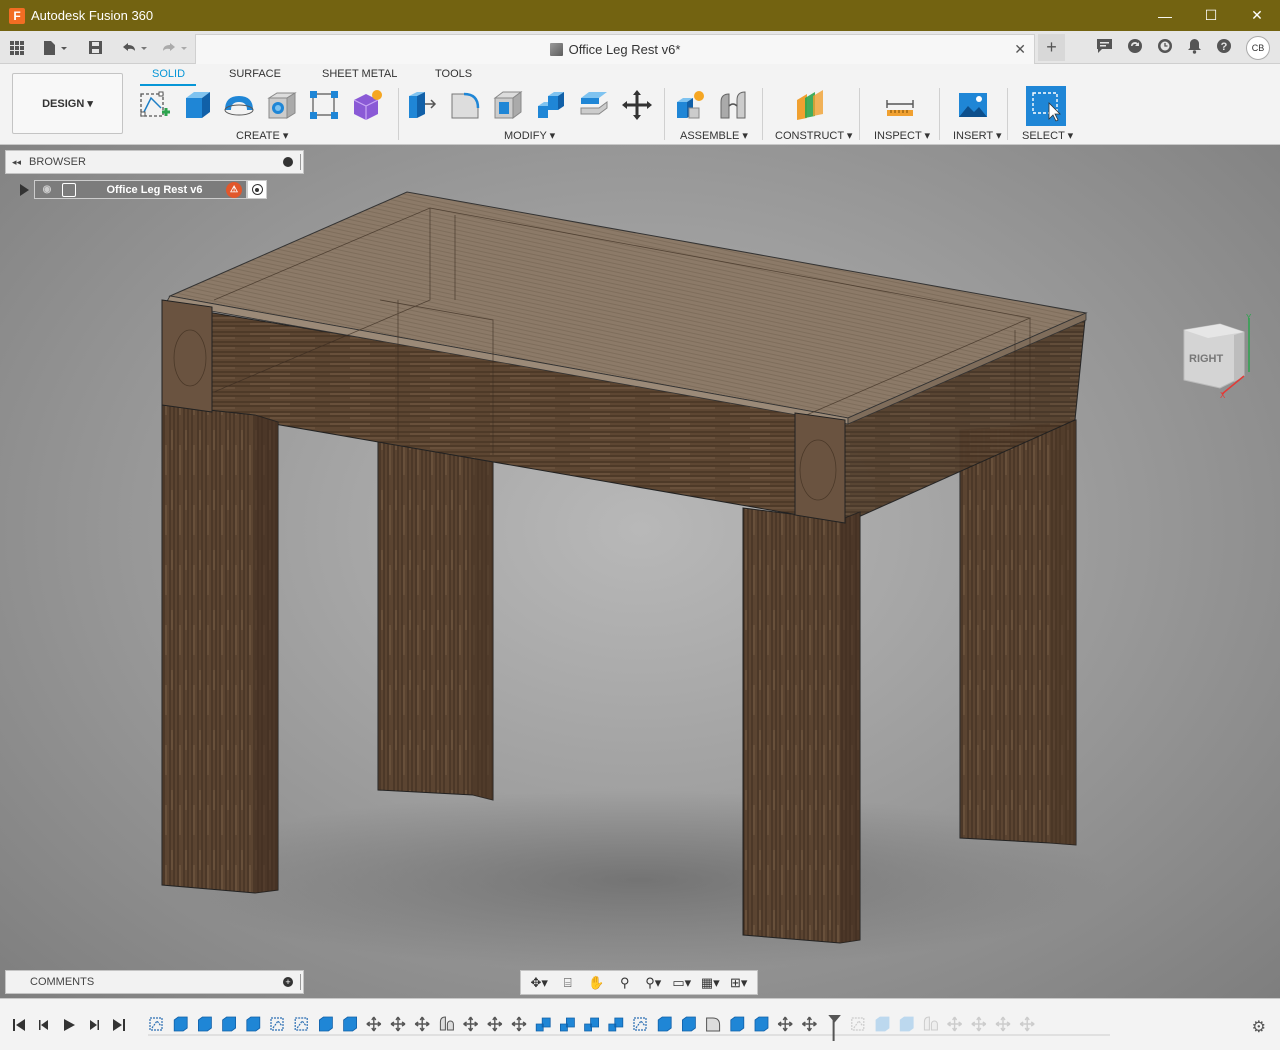 The width and height of the screenshot is (1280, 1050). I want to click on browser-root-component: ◉ Office Leg Rest v6 ⚠, so click(140, 189).